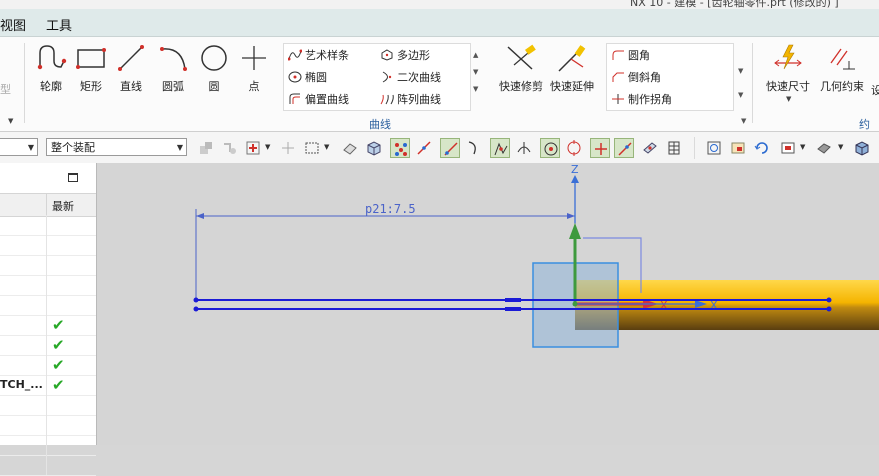 Image resolution: width=879 pixels, height=476 pixels. What do you see at coordinates (738, 148) in the screenshot?
I see `zoom-view-button` at bounding box center [738, 148].